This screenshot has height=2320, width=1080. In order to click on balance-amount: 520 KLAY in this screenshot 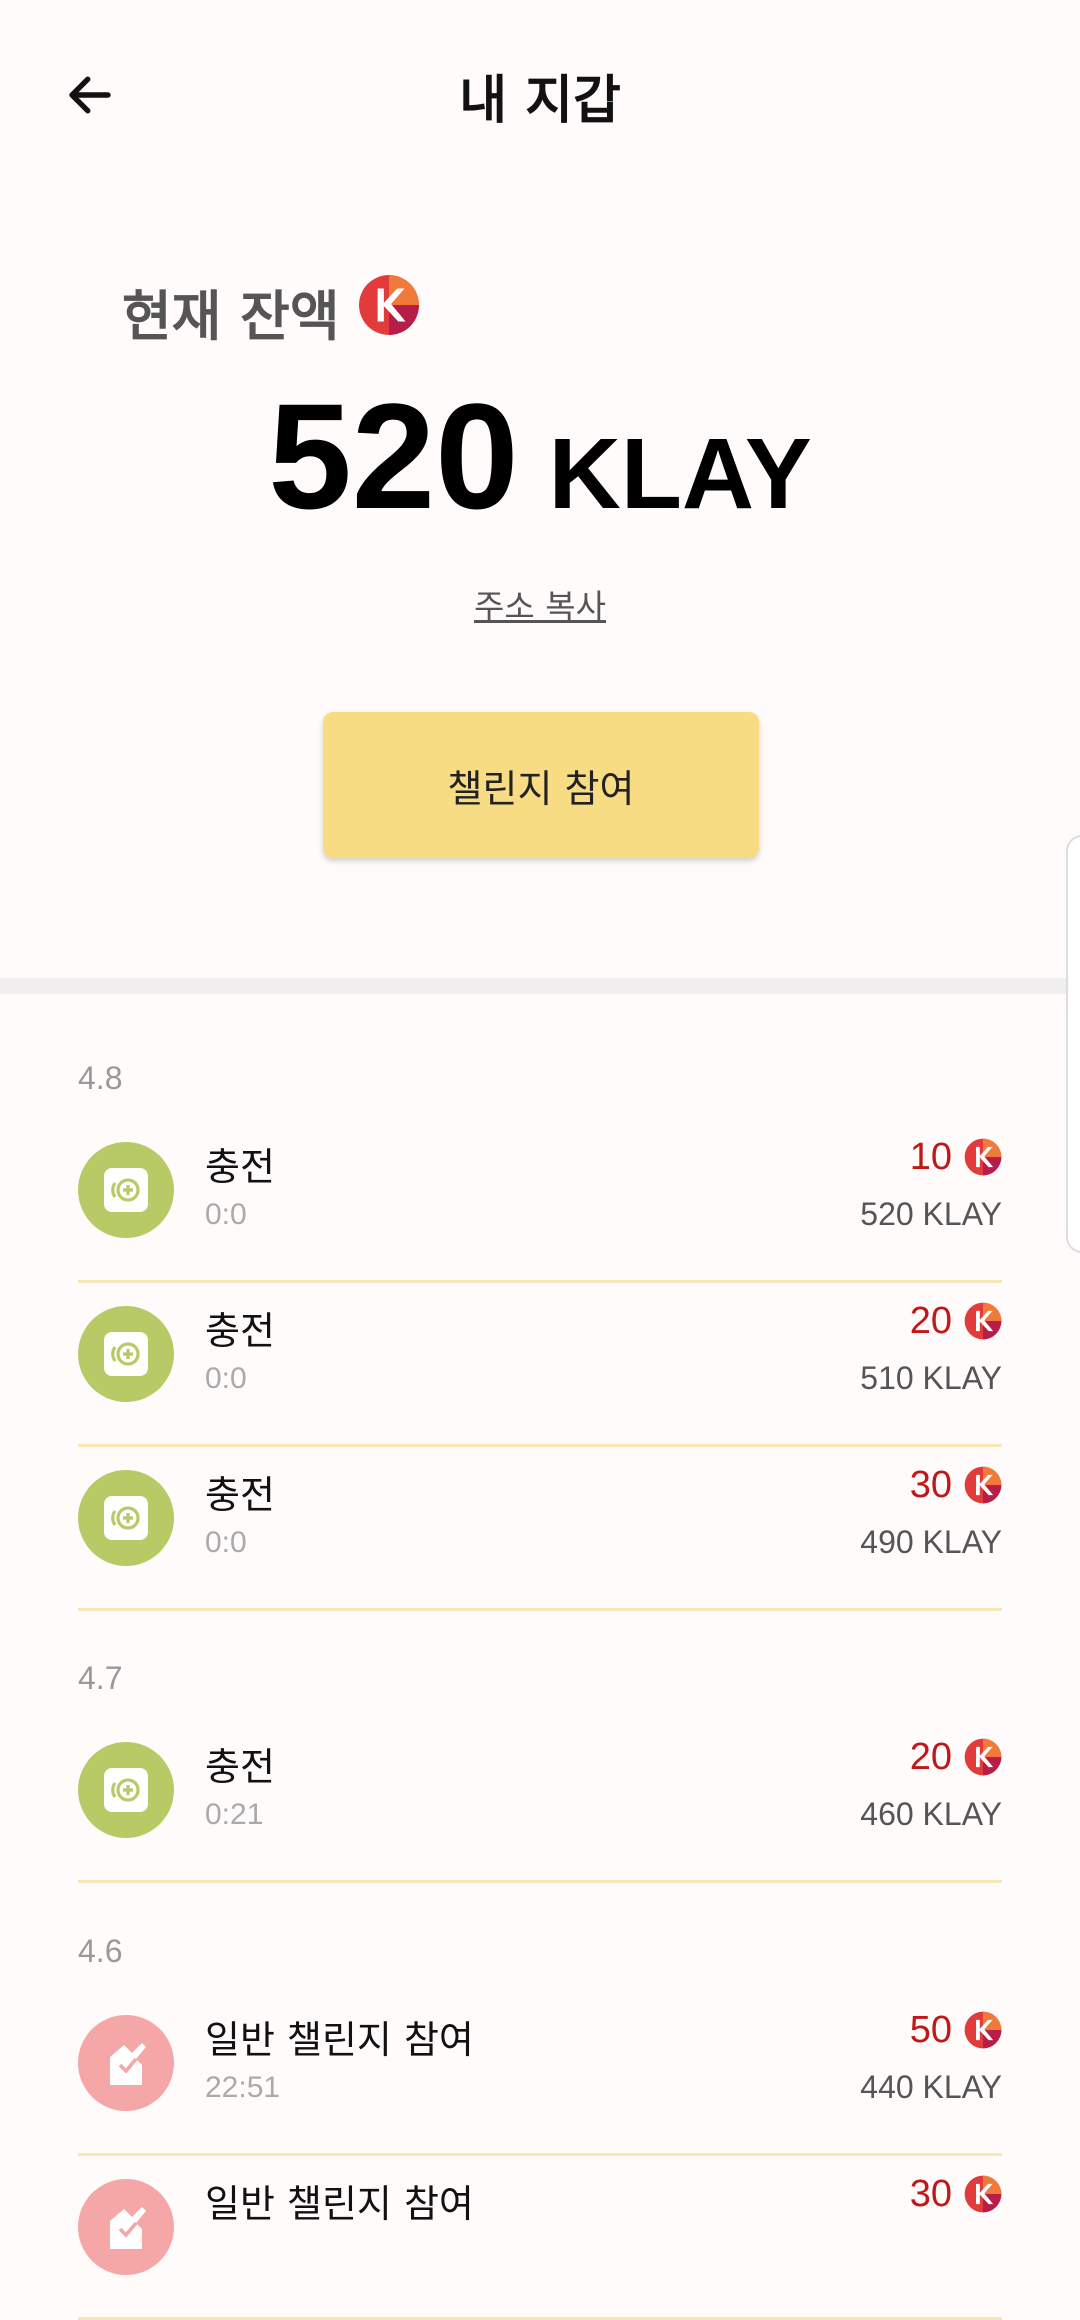, I will do `click(540, 456)`.